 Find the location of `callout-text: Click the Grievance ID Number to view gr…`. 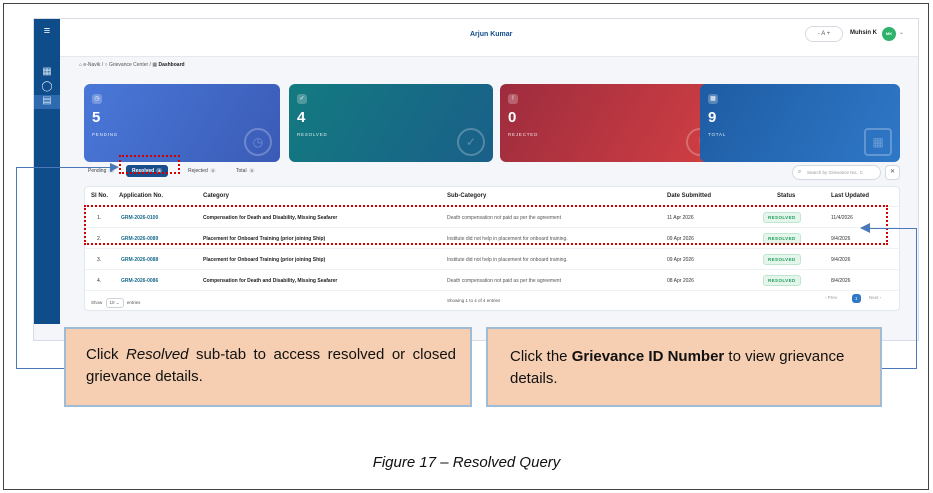

callout-text: Click the Grievance ID Number to view gr… is located at coordinates (682, 368).